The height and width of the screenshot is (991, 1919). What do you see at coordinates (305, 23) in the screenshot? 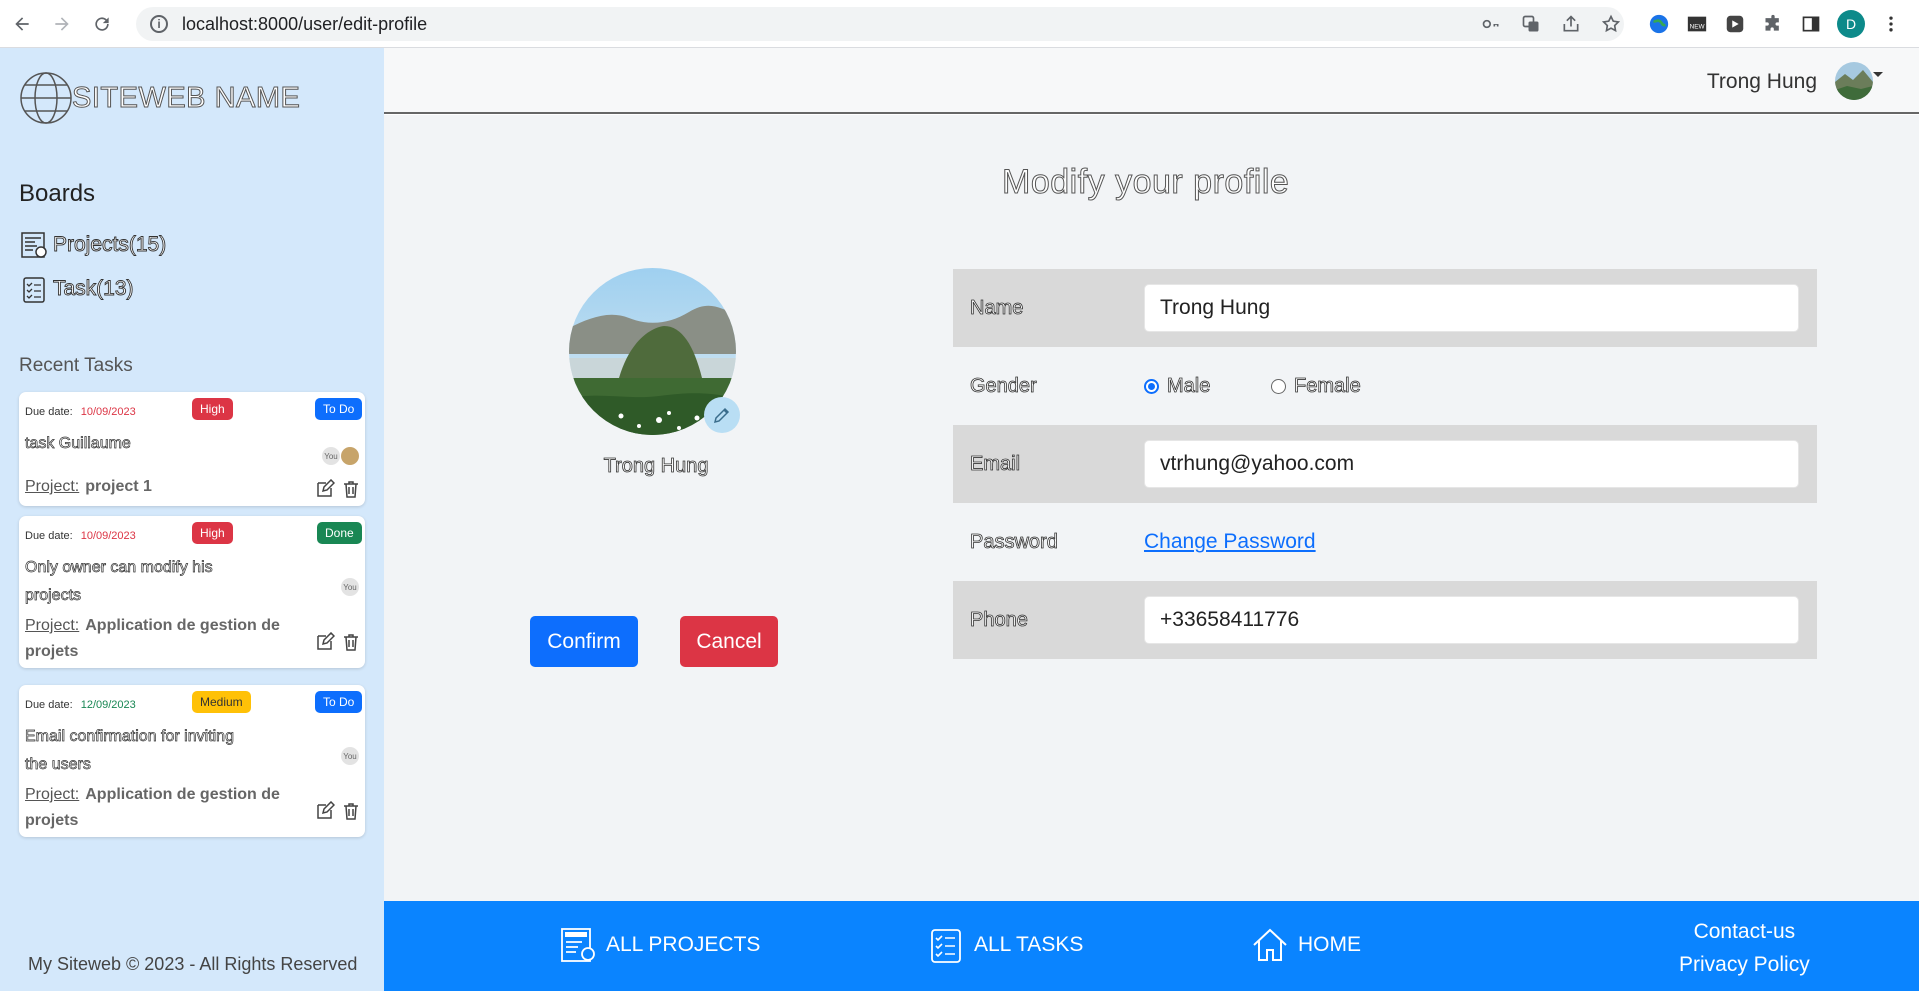
I see `url-text: localhost:8000/user/edit-profile` at bounding box center [305, 23].